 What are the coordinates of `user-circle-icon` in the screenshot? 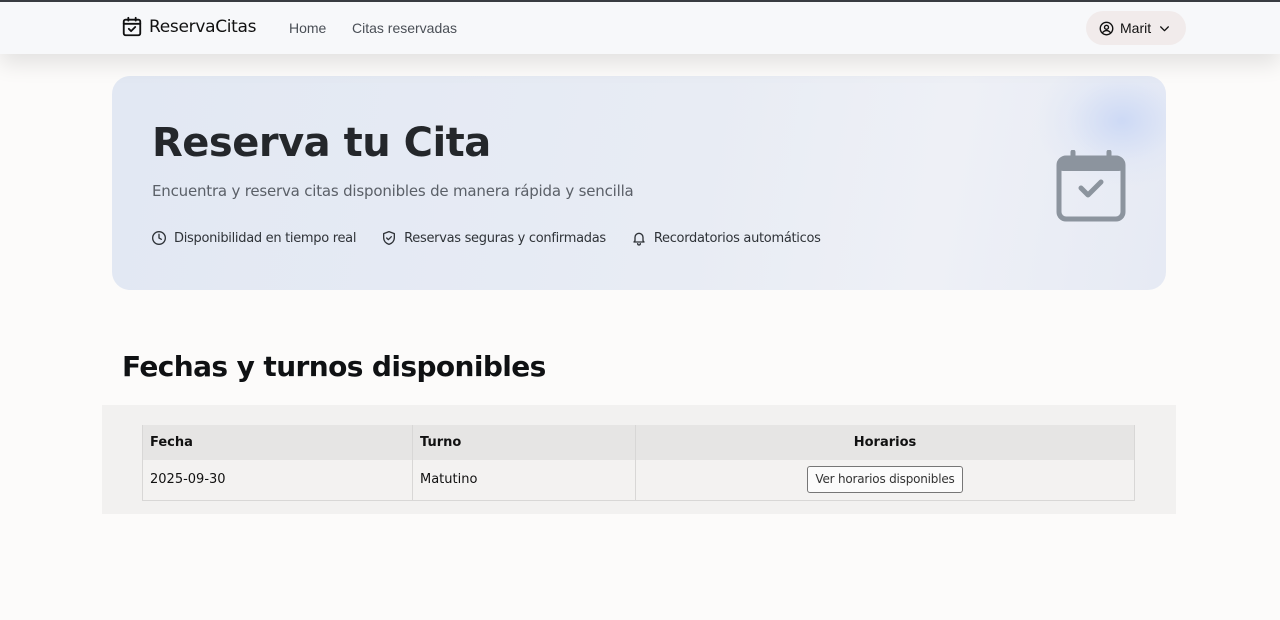 It's located at (1106, 28).